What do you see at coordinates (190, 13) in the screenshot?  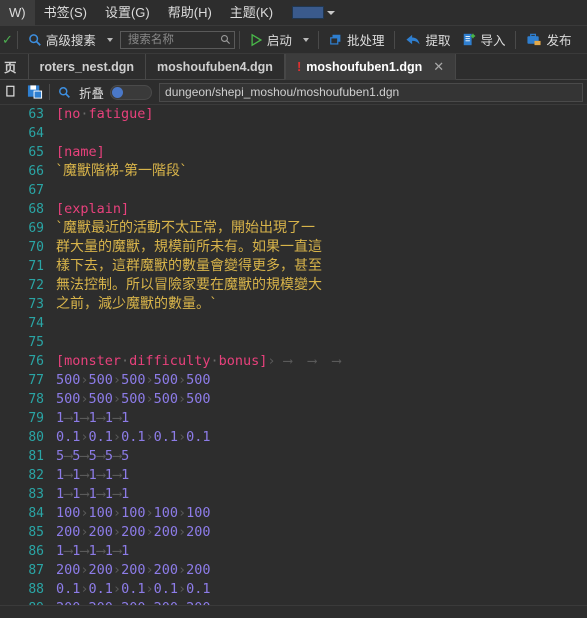 I see `menu-help: 帮助(H)` at bounding box center [190, 13].